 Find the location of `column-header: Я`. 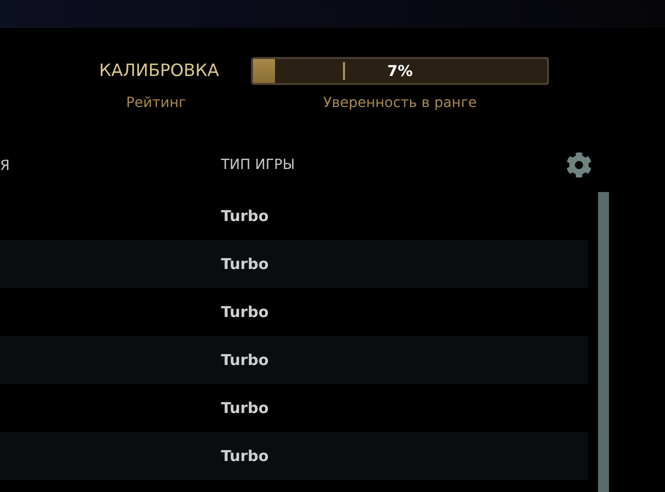

column-header: Я is located at coordinates (5, 166).